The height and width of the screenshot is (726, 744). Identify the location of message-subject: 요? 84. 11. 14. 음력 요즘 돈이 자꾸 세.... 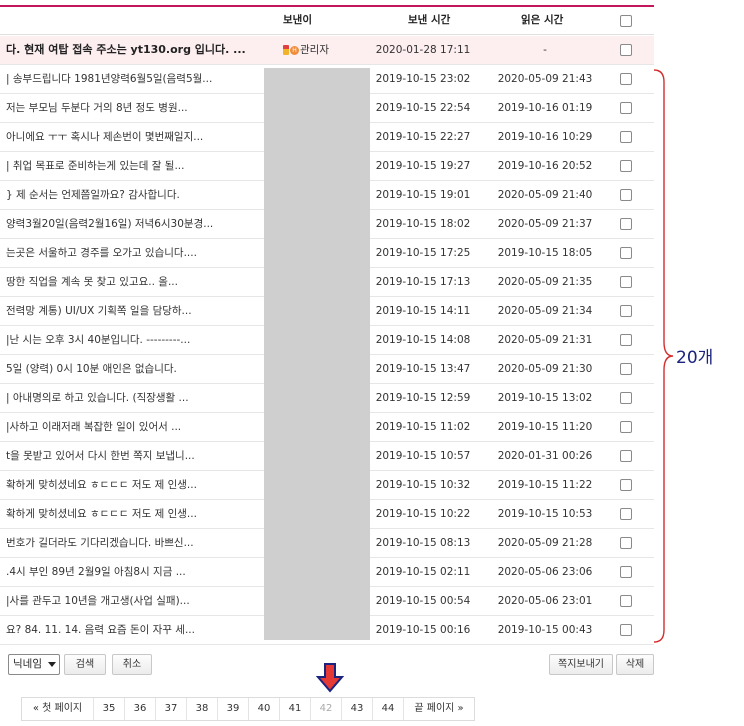
(131, 630).